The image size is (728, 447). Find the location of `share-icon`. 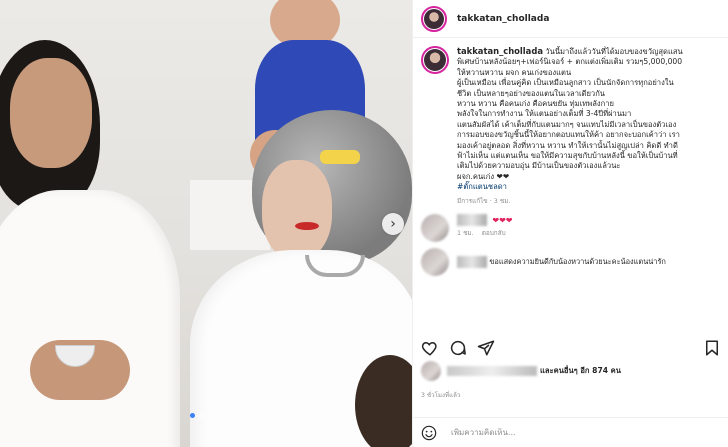

share-icon is located at coordinates (486, 348).